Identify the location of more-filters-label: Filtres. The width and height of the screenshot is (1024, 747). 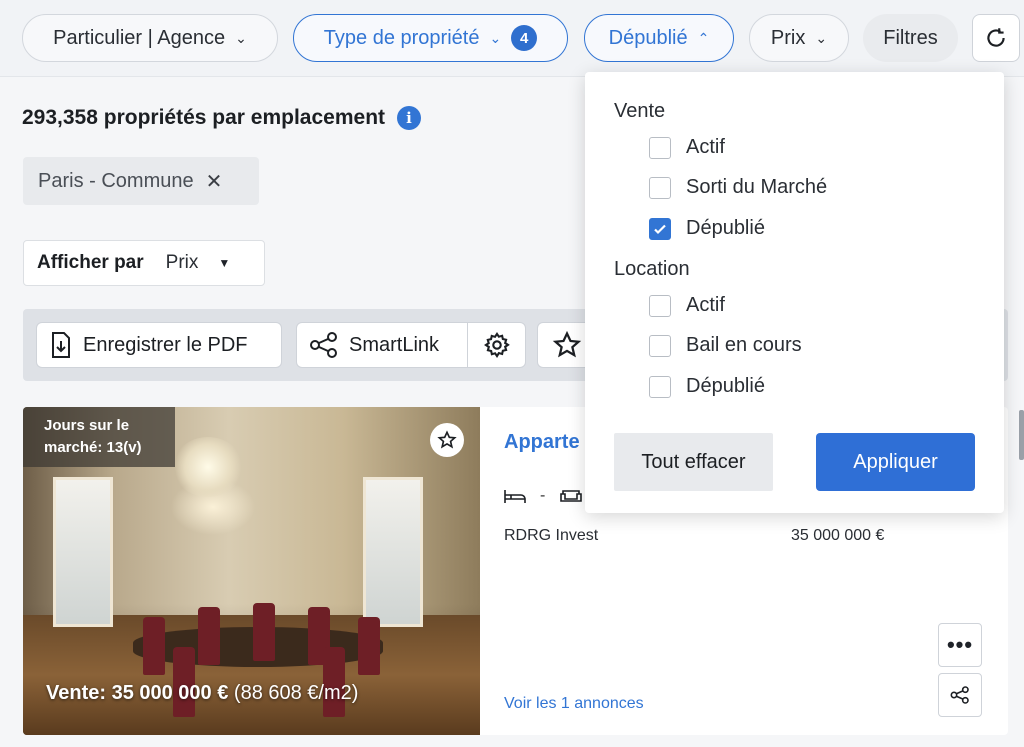
(910, 37).